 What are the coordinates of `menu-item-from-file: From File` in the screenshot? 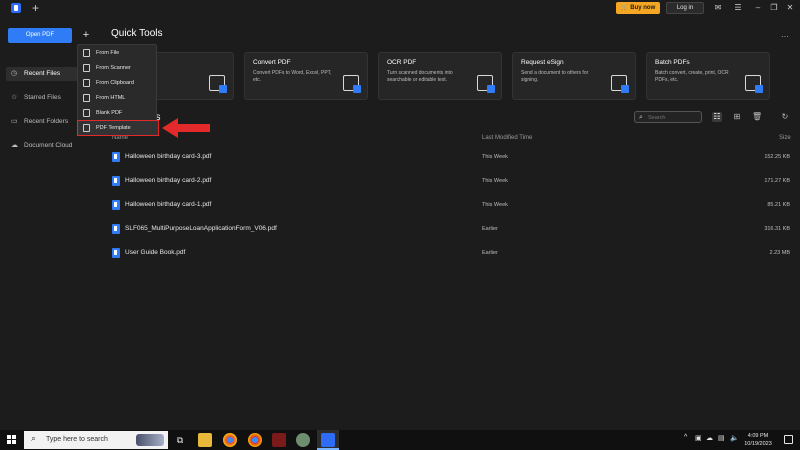 It's located at (118, 53).